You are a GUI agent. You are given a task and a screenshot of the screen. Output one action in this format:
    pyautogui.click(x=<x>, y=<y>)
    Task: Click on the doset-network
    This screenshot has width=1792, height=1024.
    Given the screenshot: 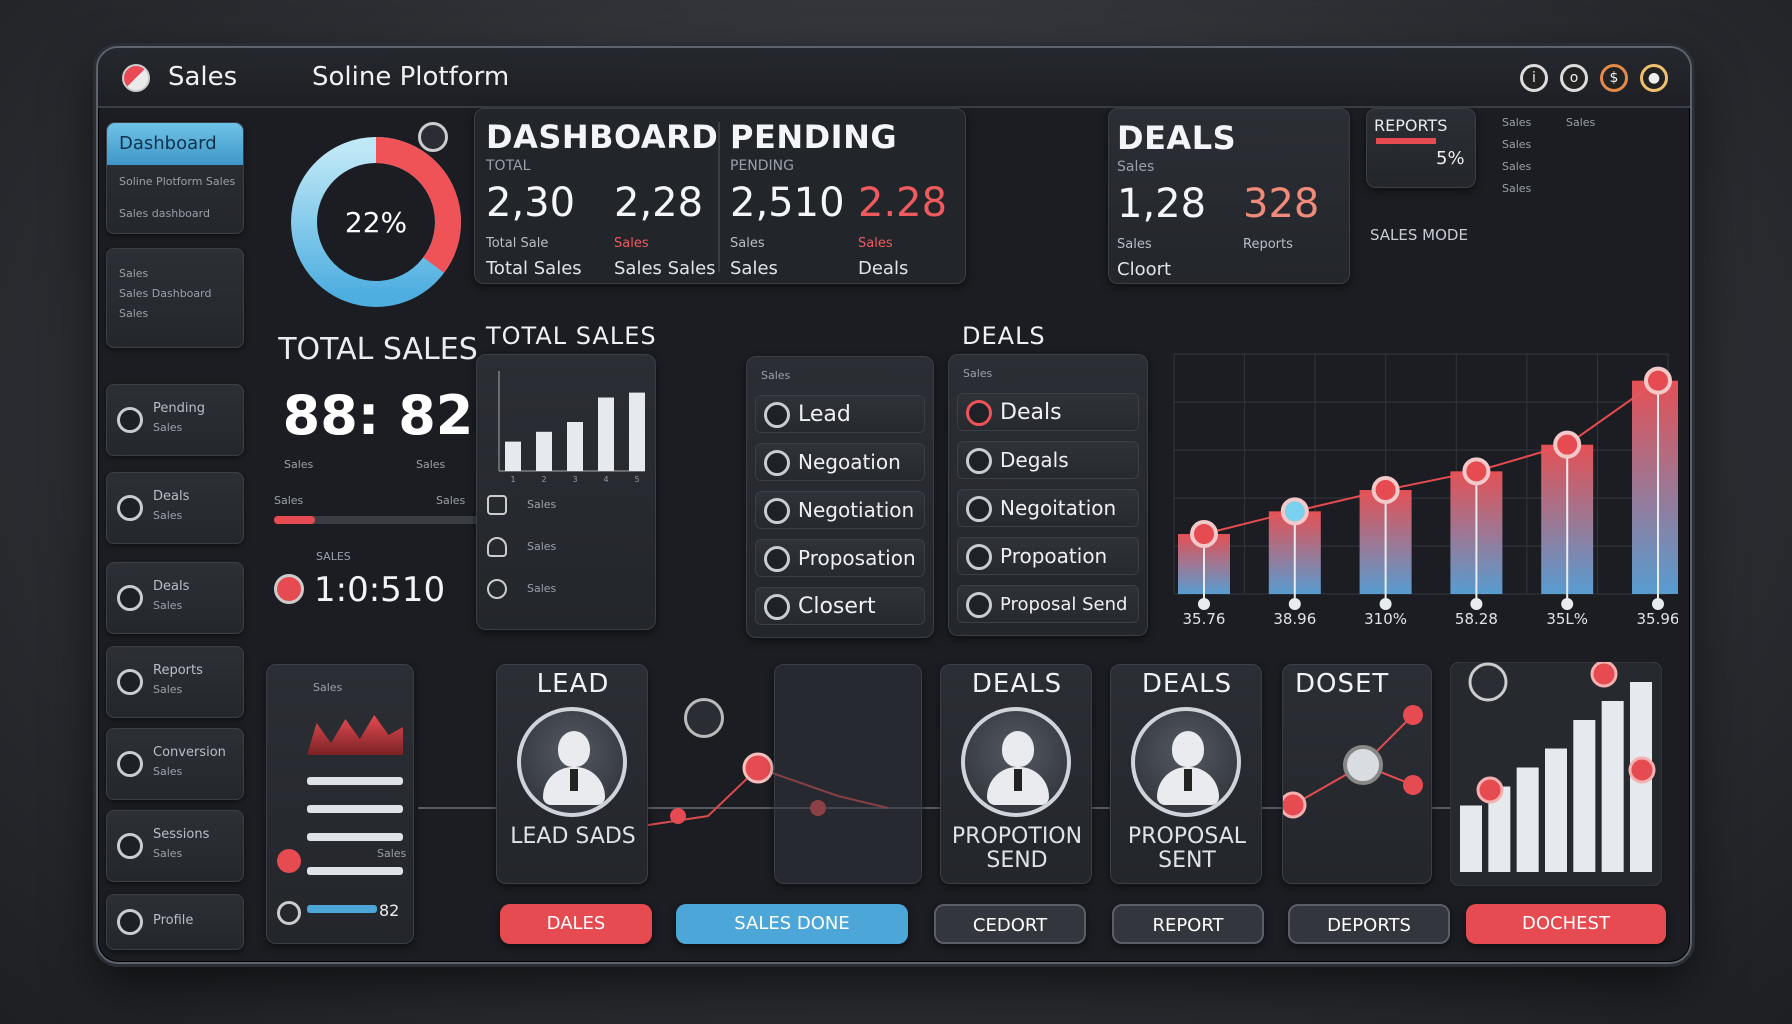 What is the action you would take?
    pyautogui.click(x=1353, y=762)
    